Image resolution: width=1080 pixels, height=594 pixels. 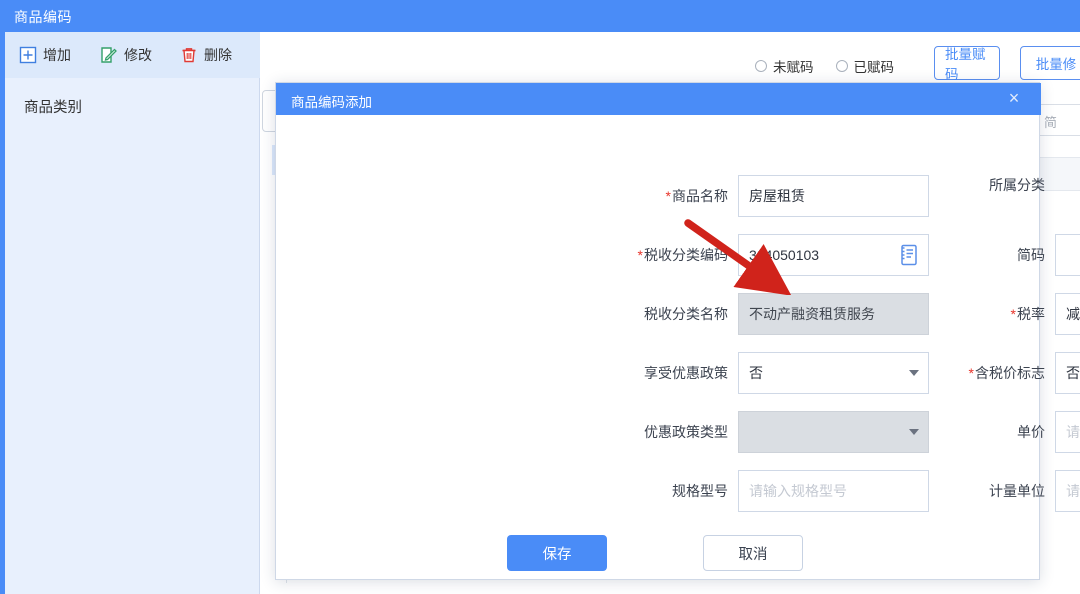 I want to click on dialog-title-bar: 商品编码添加 ×, so click(x=658, y=99).